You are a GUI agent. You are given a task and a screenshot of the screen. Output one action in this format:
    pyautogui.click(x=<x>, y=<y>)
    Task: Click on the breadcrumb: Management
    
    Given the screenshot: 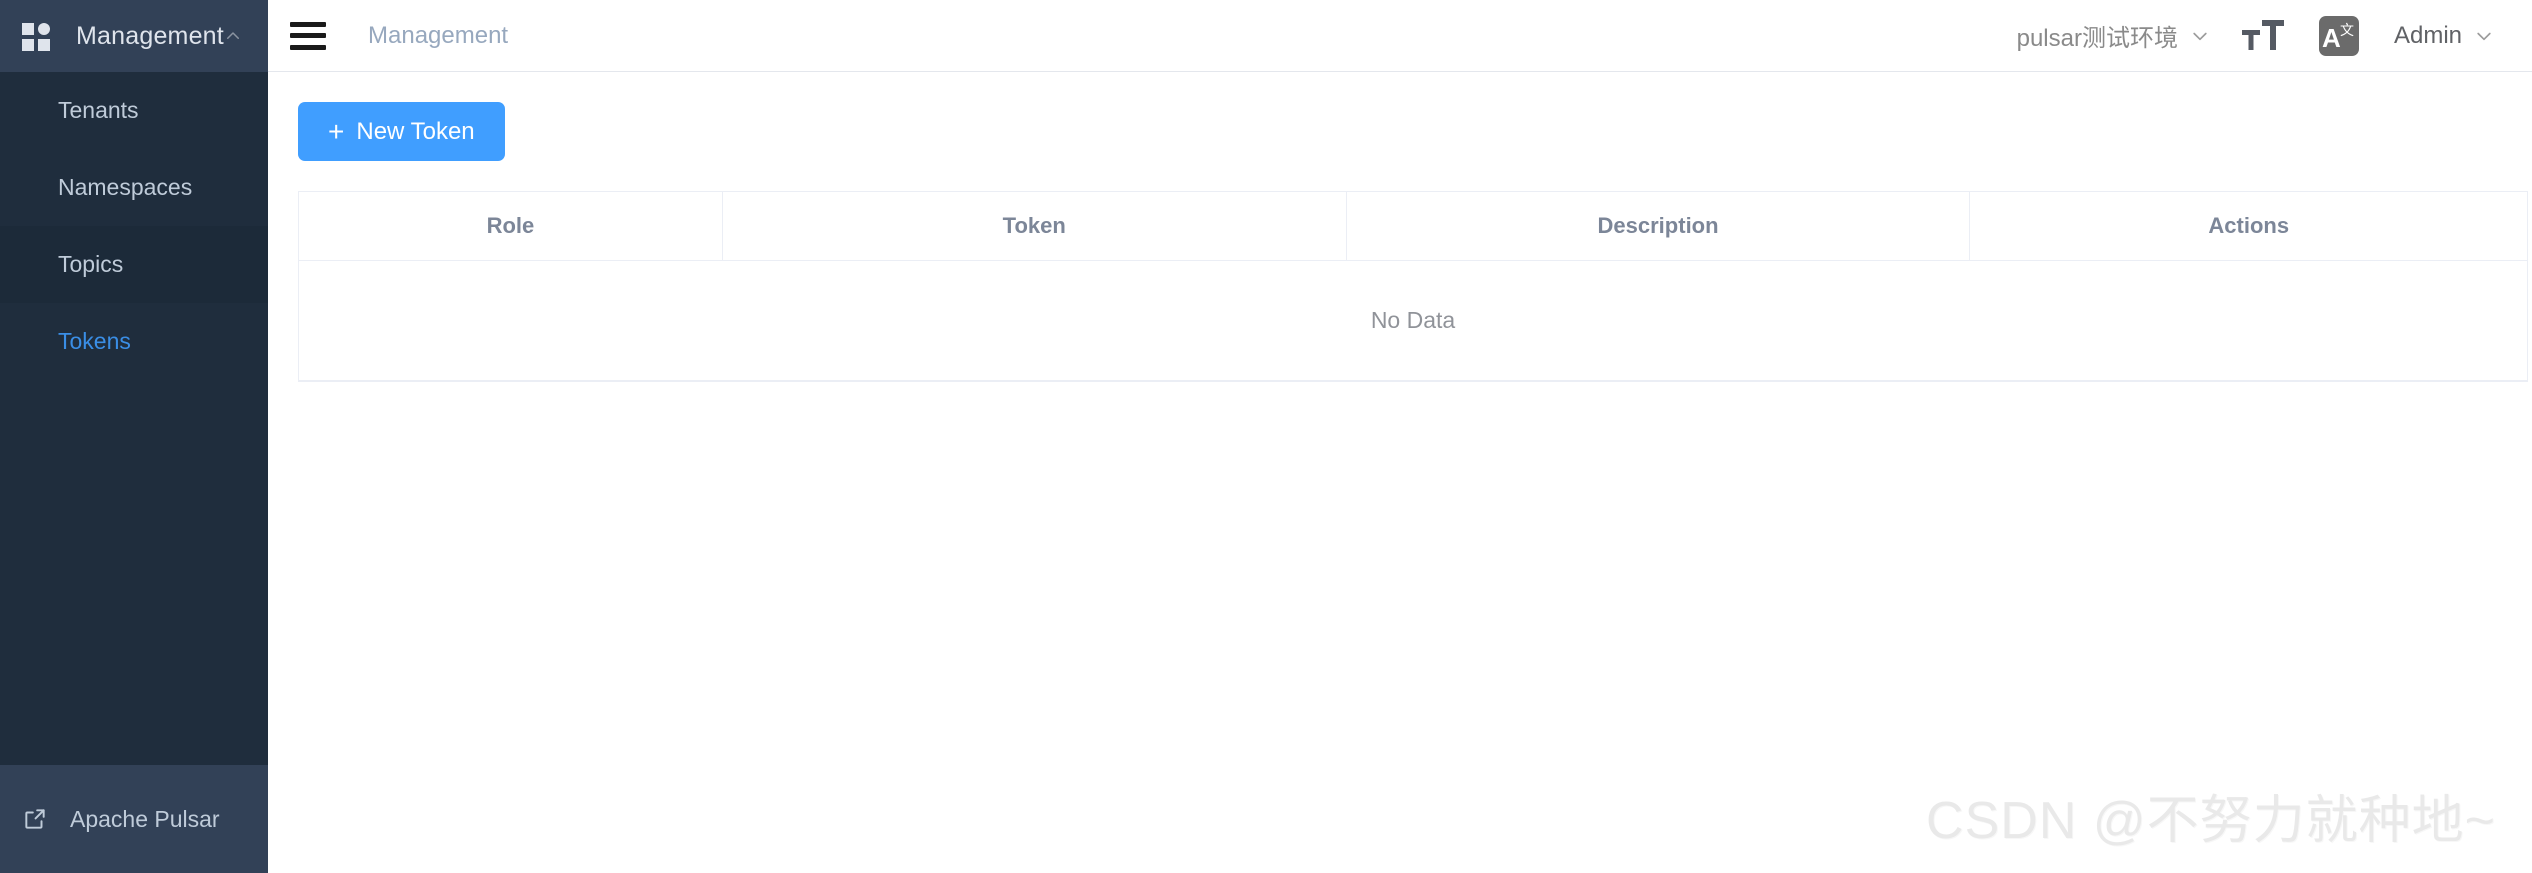 What is the action you would take?
    pyautogui.click(x=438, y=35)
    